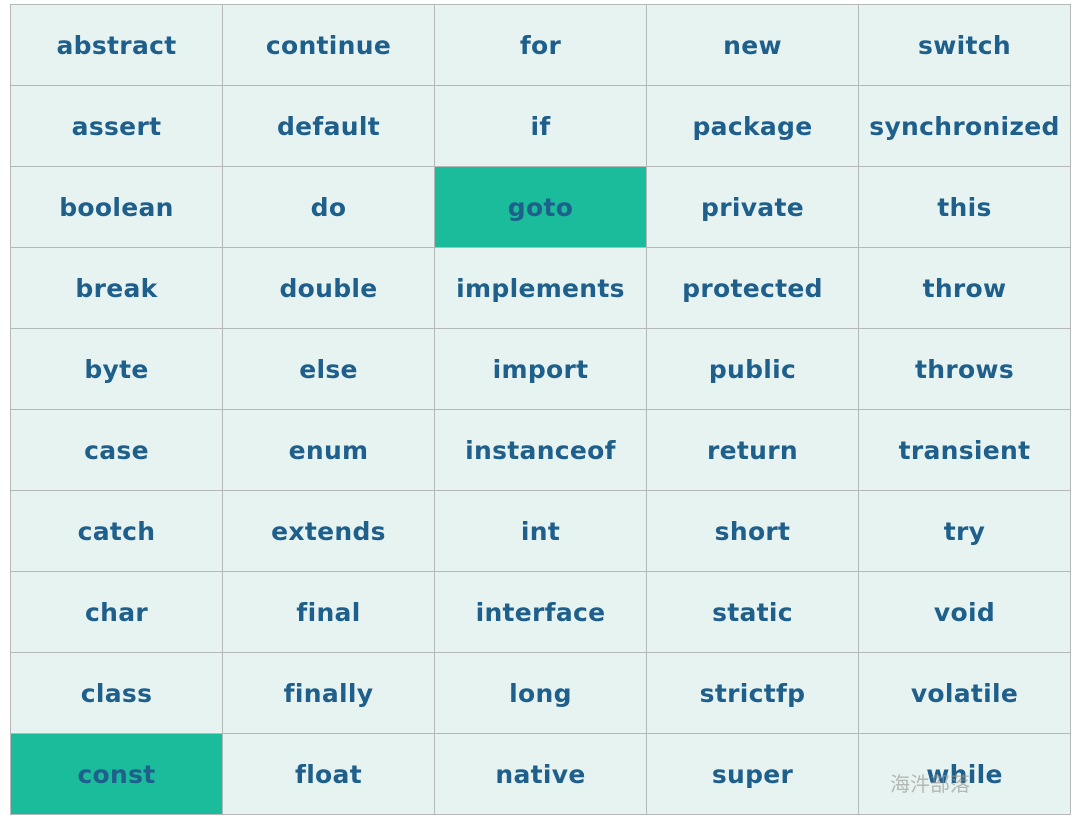  I want to click on table-row: class finally long strictfp volatile, so click(540, 693).